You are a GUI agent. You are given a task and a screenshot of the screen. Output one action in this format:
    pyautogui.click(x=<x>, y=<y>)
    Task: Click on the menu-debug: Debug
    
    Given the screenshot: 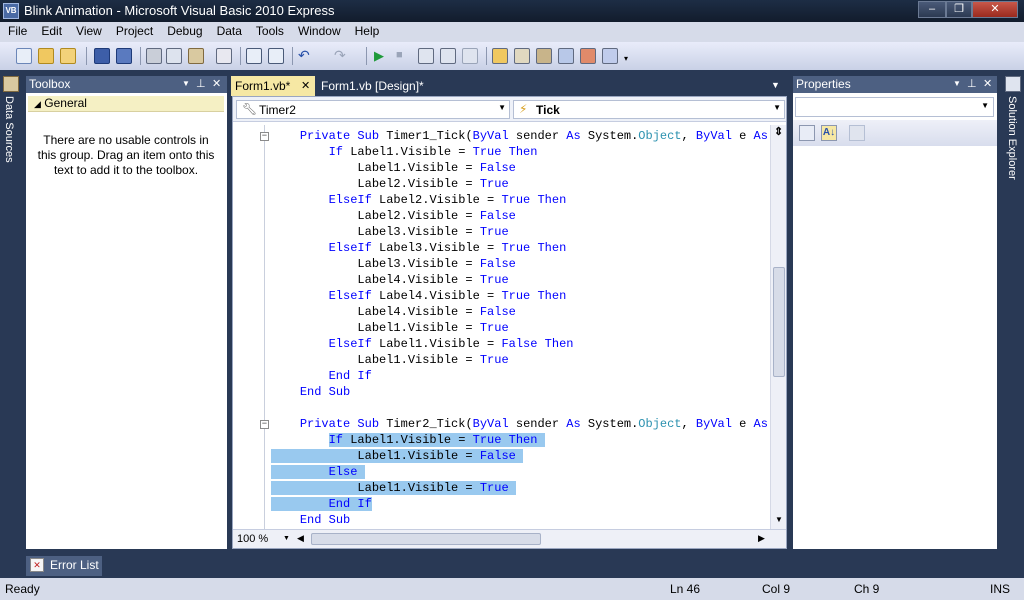 What is the action you would take?
    pyautogui.click(x=183, y=32)
    